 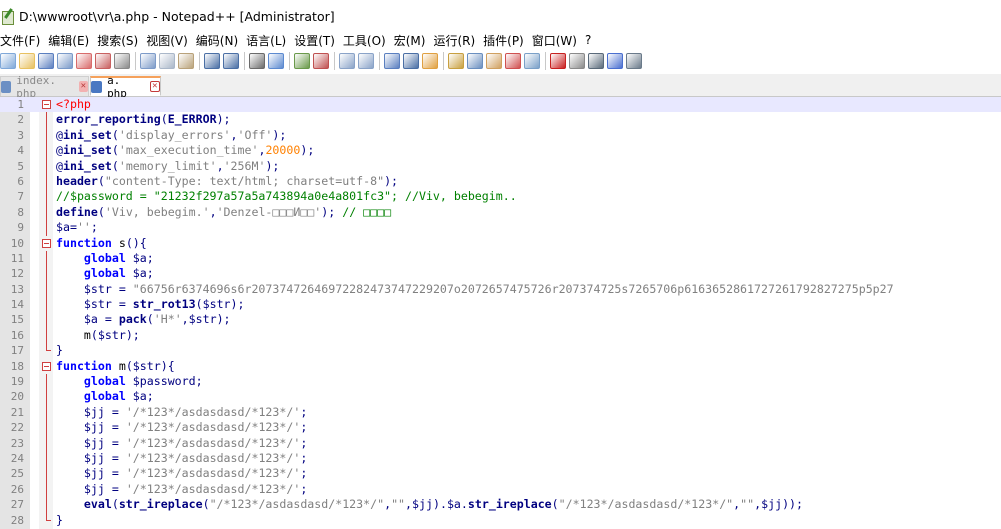 I want to click on open-file-icon, so click(x=27, y=61).